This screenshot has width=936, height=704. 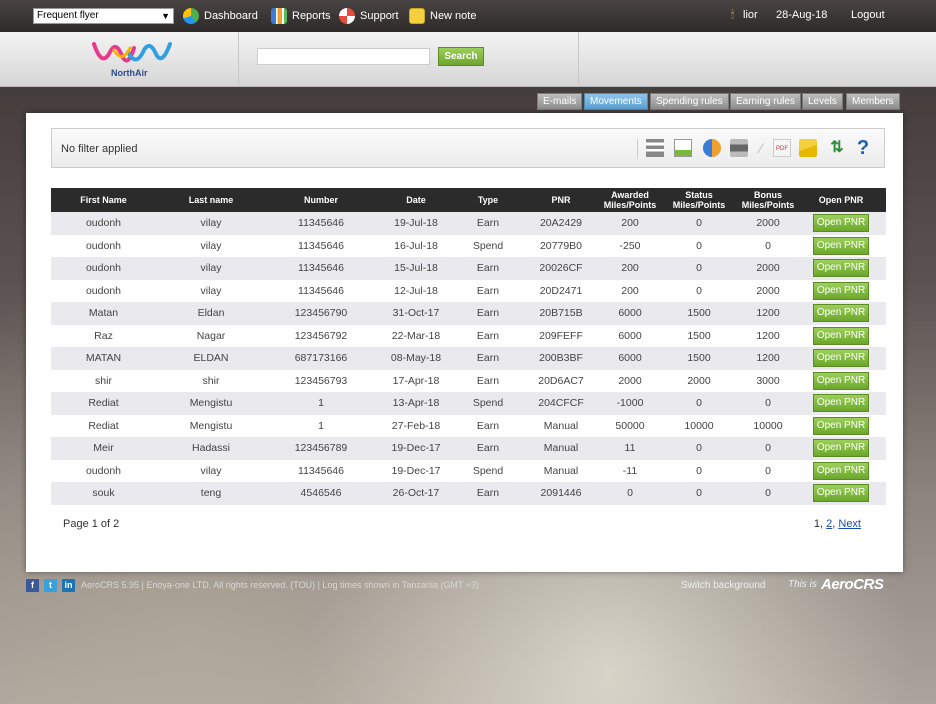 What do you see at coordinates (868, 15) in the screenshot?
I see `logout-link: Logout` at bounding box center [868, 15].